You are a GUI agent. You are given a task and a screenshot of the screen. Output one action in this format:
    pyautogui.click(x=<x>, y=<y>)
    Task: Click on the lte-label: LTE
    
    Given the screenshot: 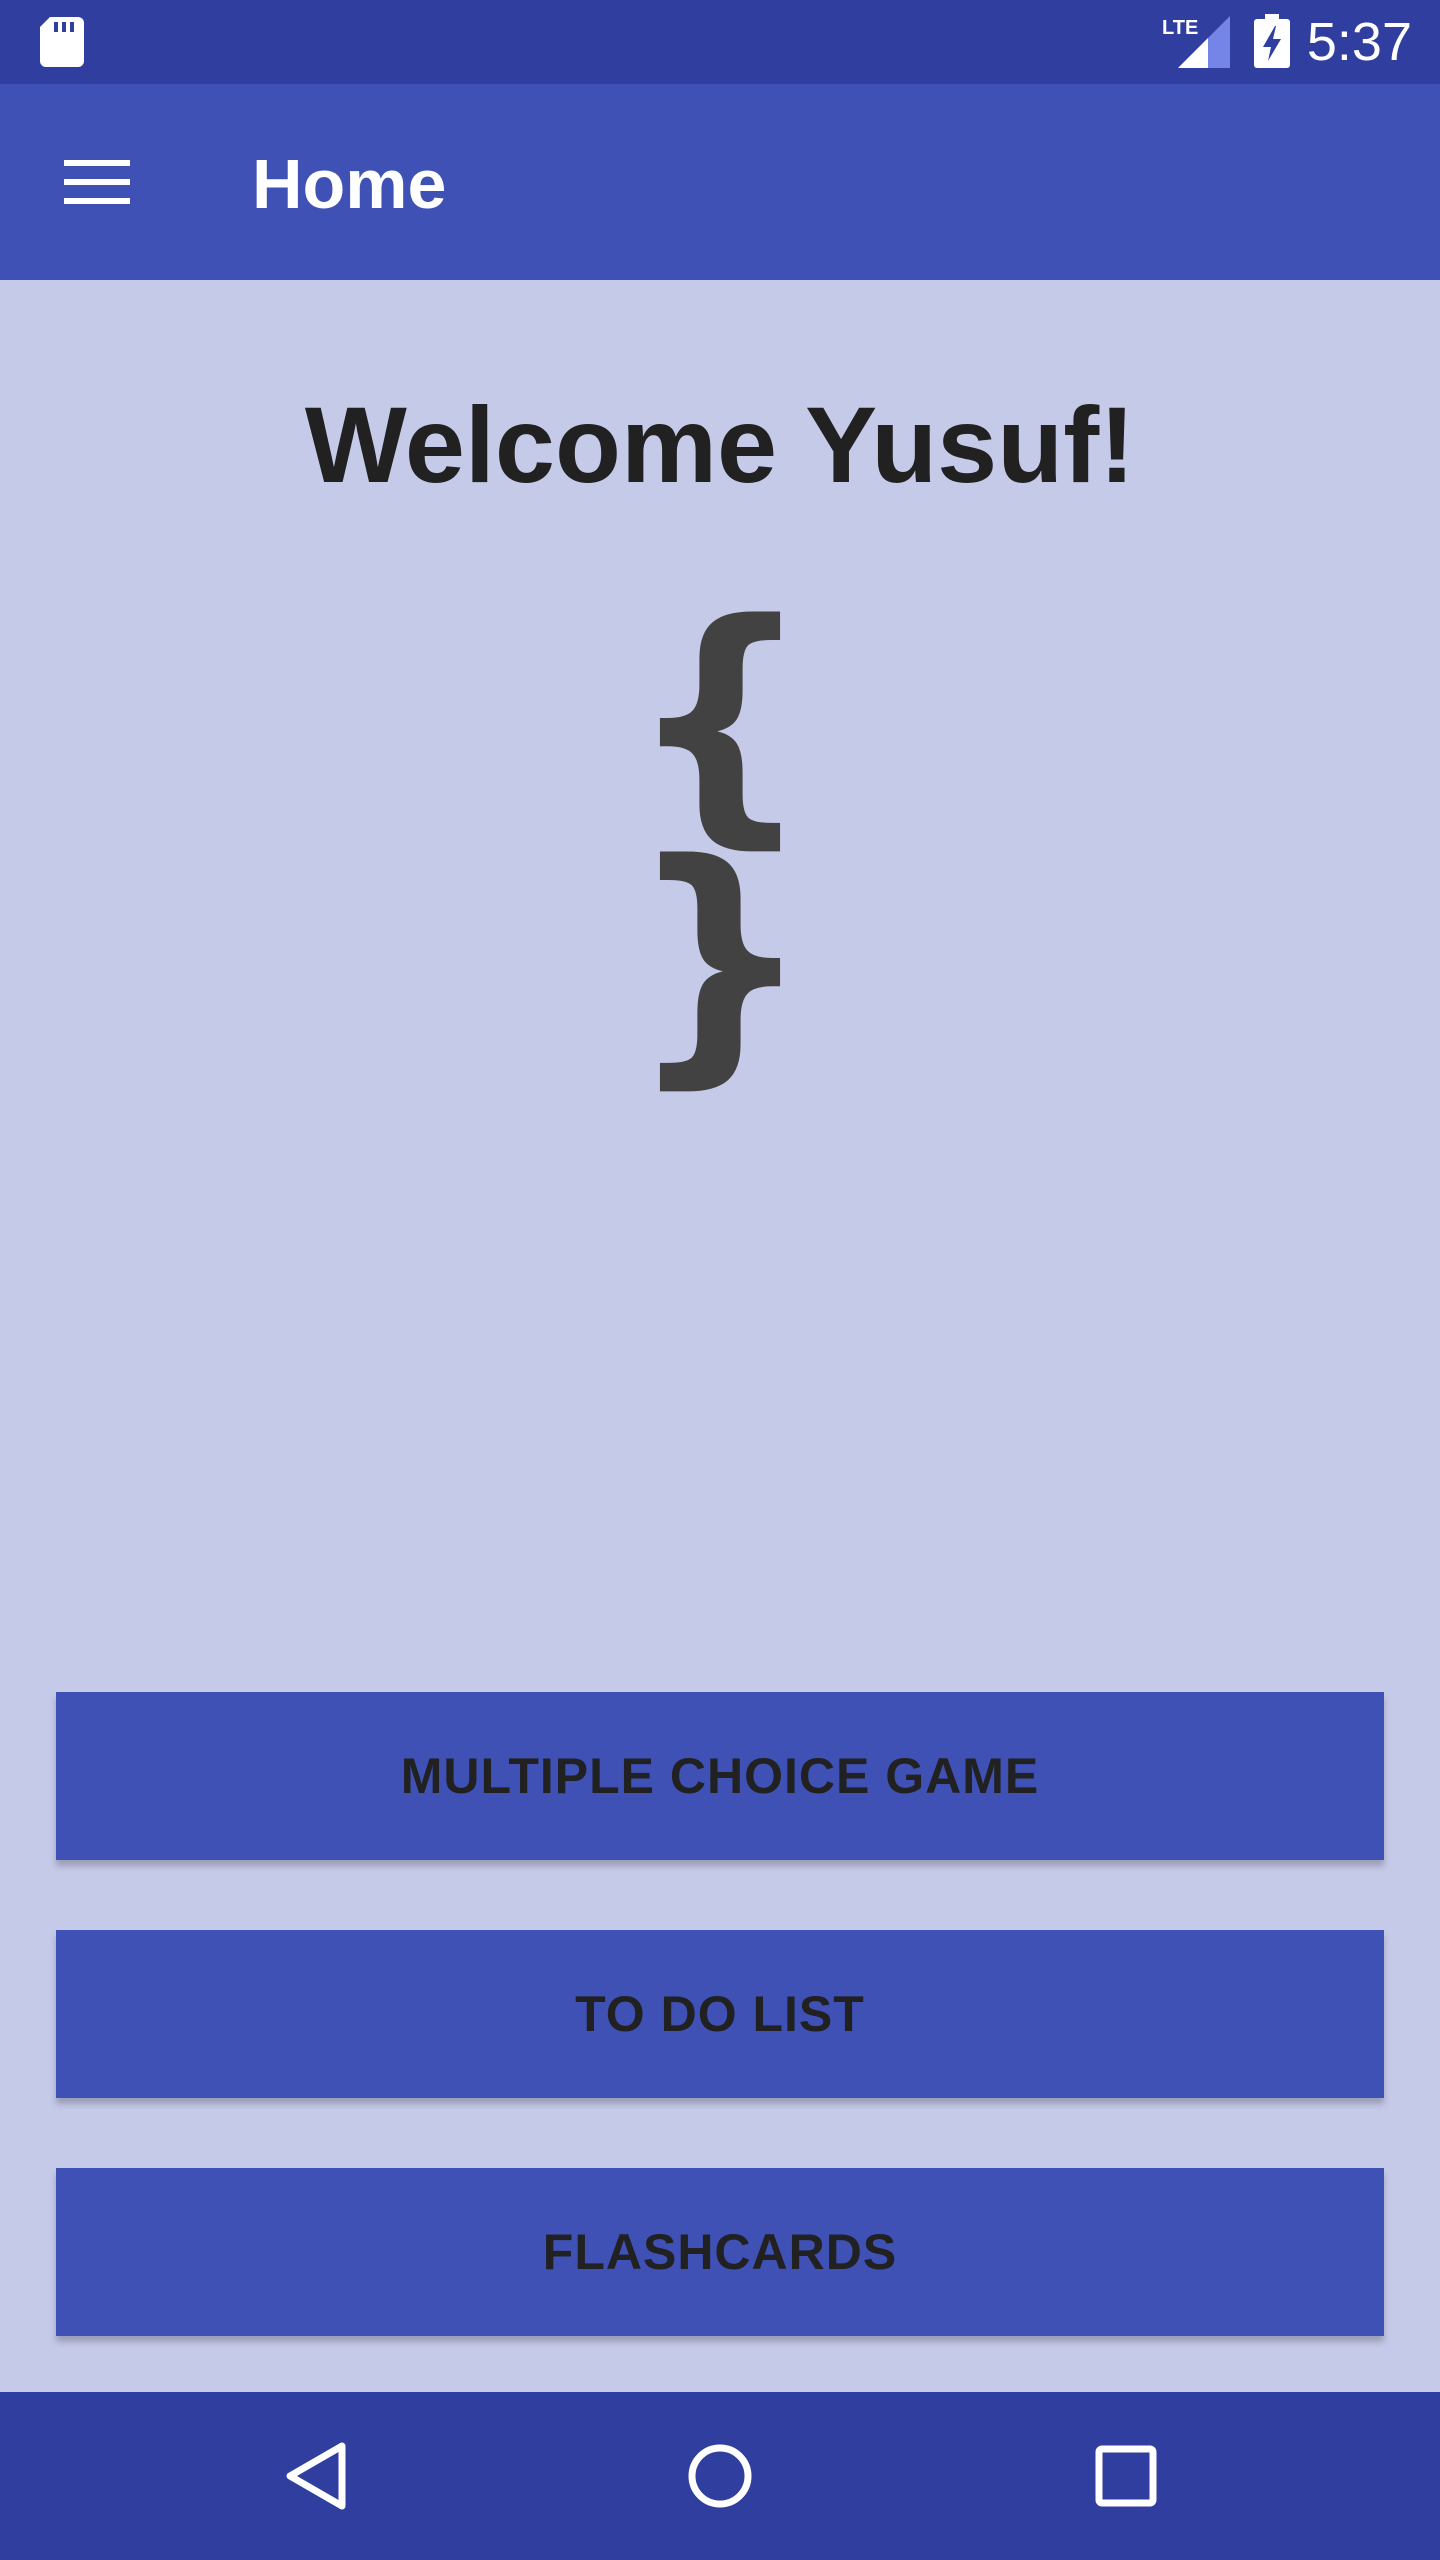 What is the action you would take?
    pyautogui.click(x=1180, y=28)
    